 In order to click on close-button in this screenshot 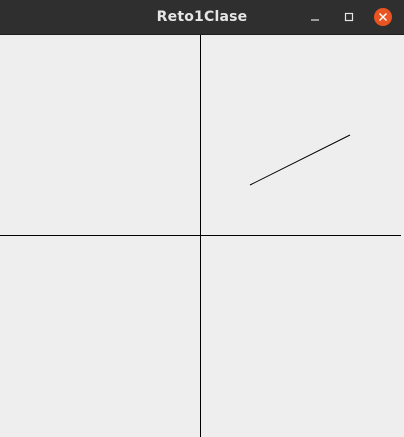, I will do `click(383, 17)`.